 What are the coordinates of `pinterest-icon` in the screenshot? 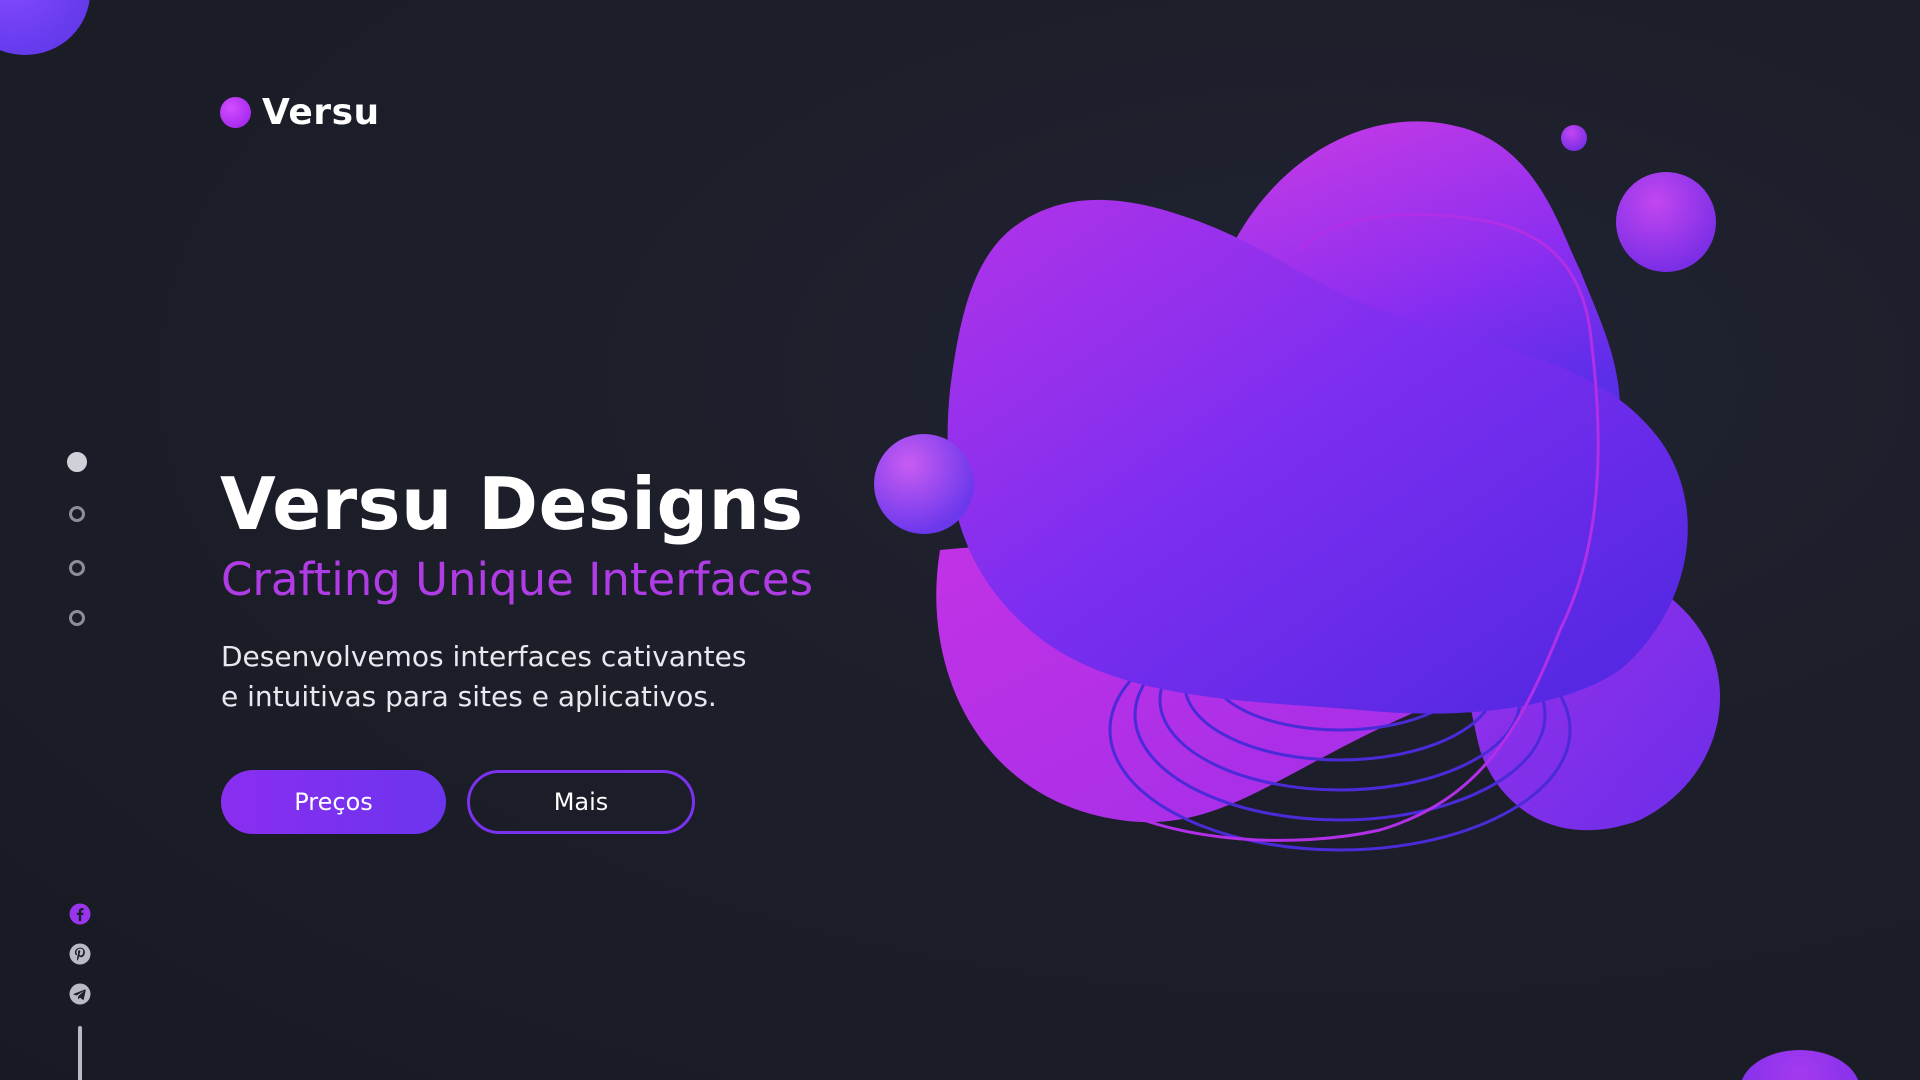 It's located at (80, 954).